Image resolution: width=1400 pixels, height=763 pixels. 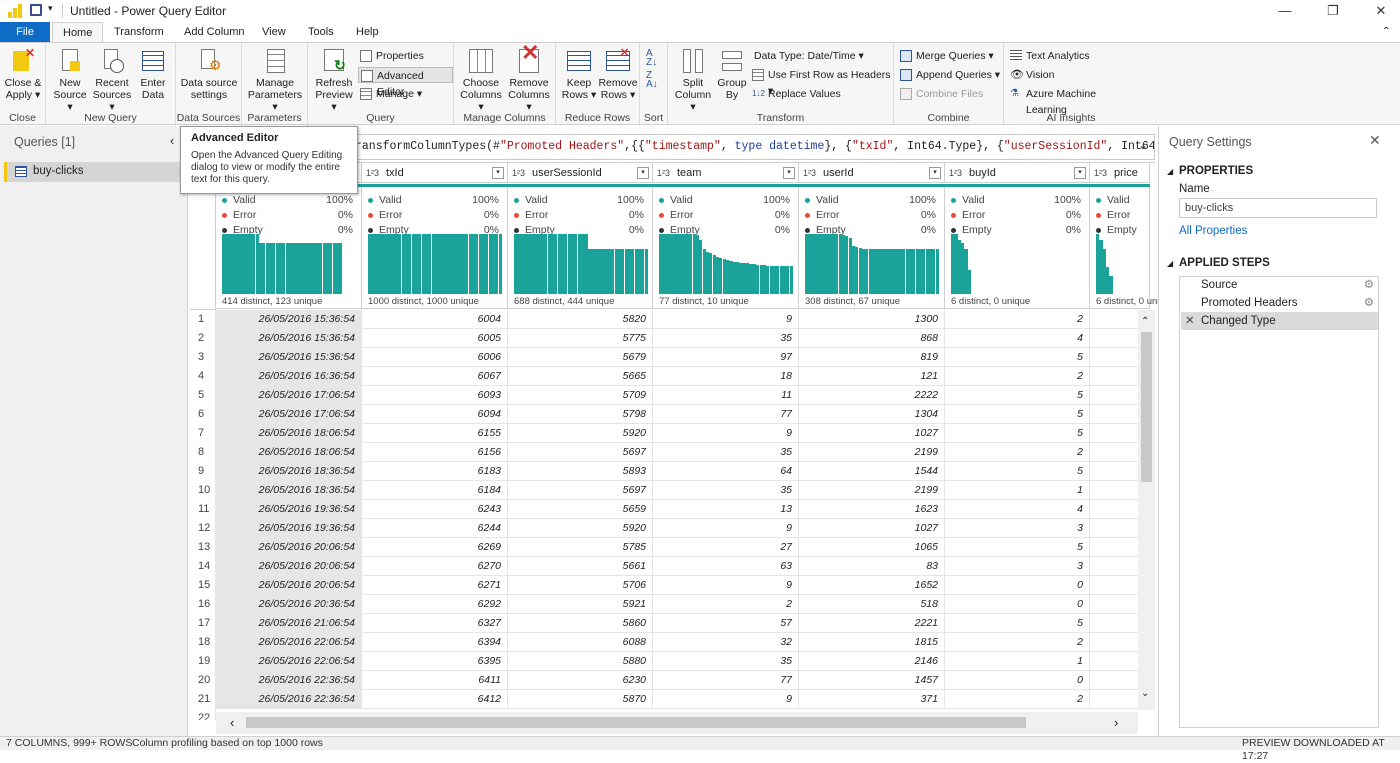 What do you see at coordinates (1017, 661) in the screenshot?
I see `table-cell: 1` at bounding box center [1017, 661].